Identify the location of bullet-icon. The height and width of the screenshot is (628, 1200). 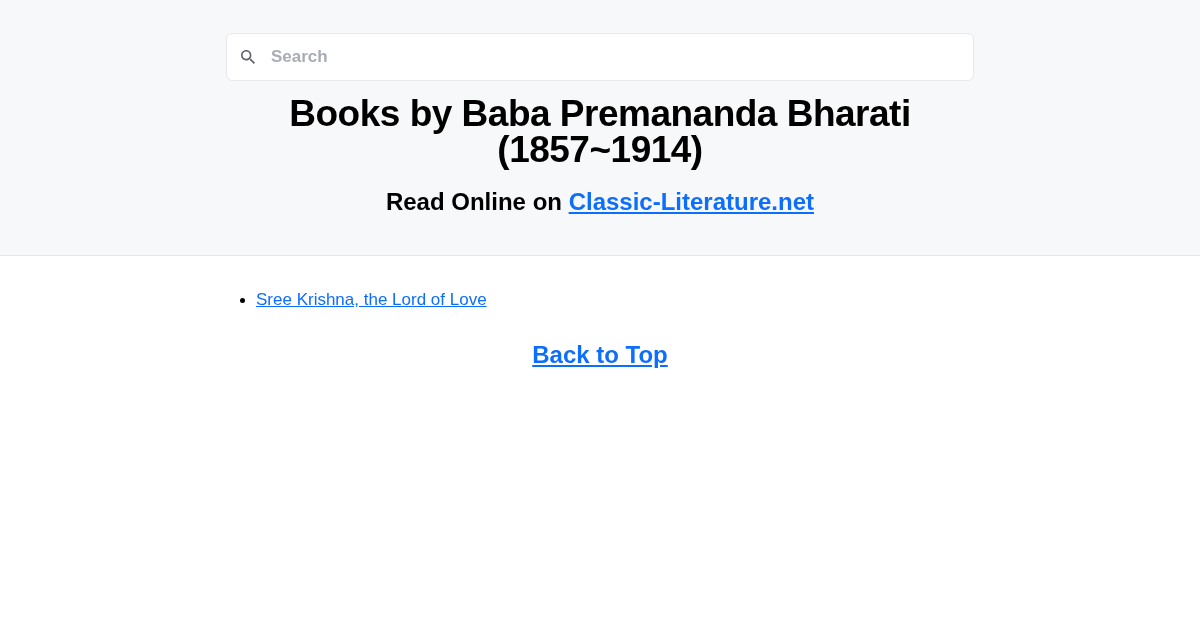
(242, 300).